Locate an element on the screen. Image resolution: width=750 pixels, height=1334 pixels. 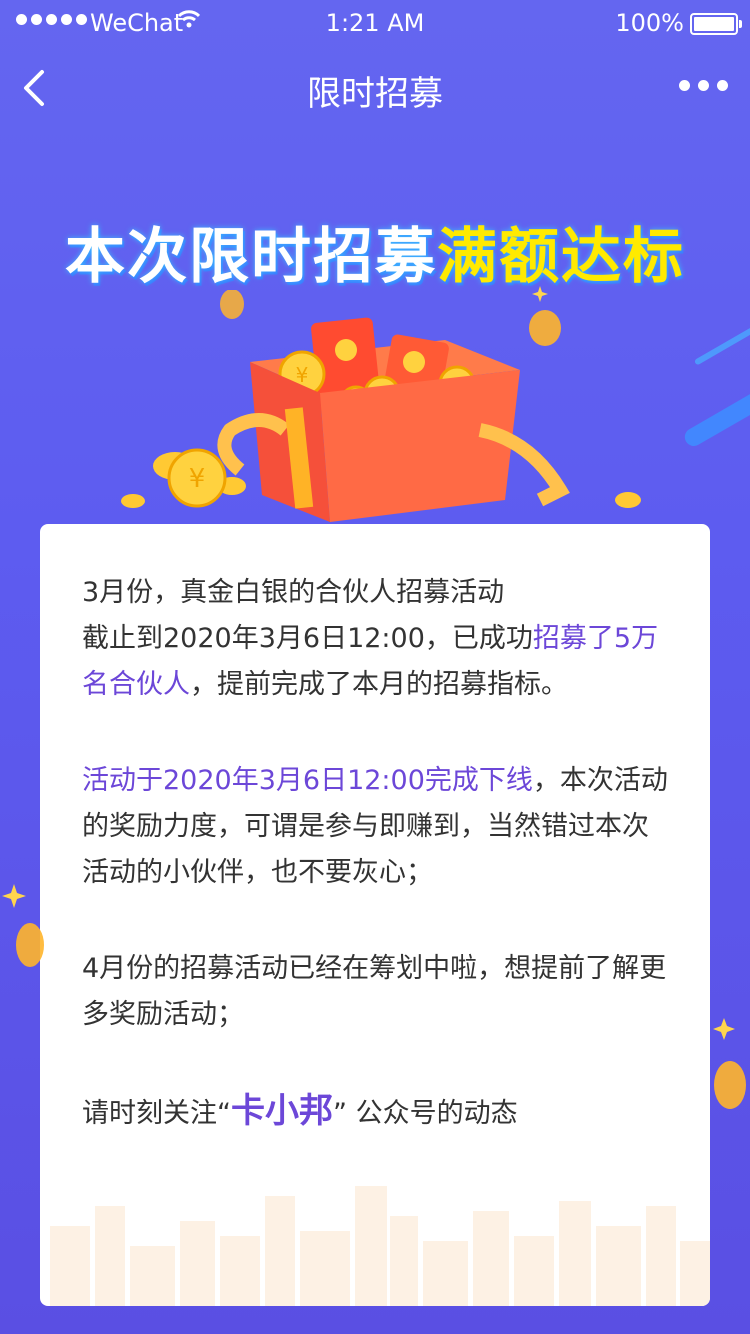
highlight-activity-offline: 活动于2020年3月6日12:00完成下线 is located at coordinates (307, 780).